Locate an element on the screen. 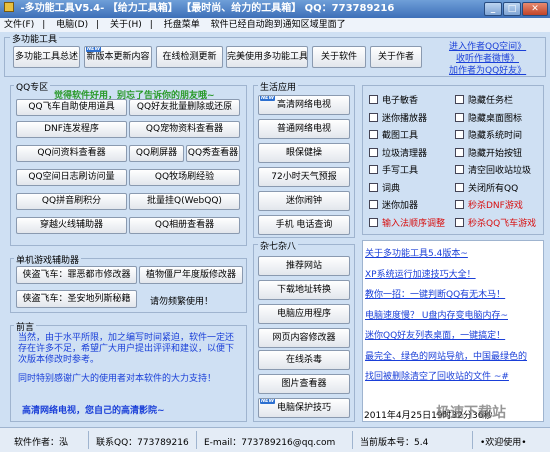  checkbox-item: 隐藏系统时间 is located at coordinates (488, 134).